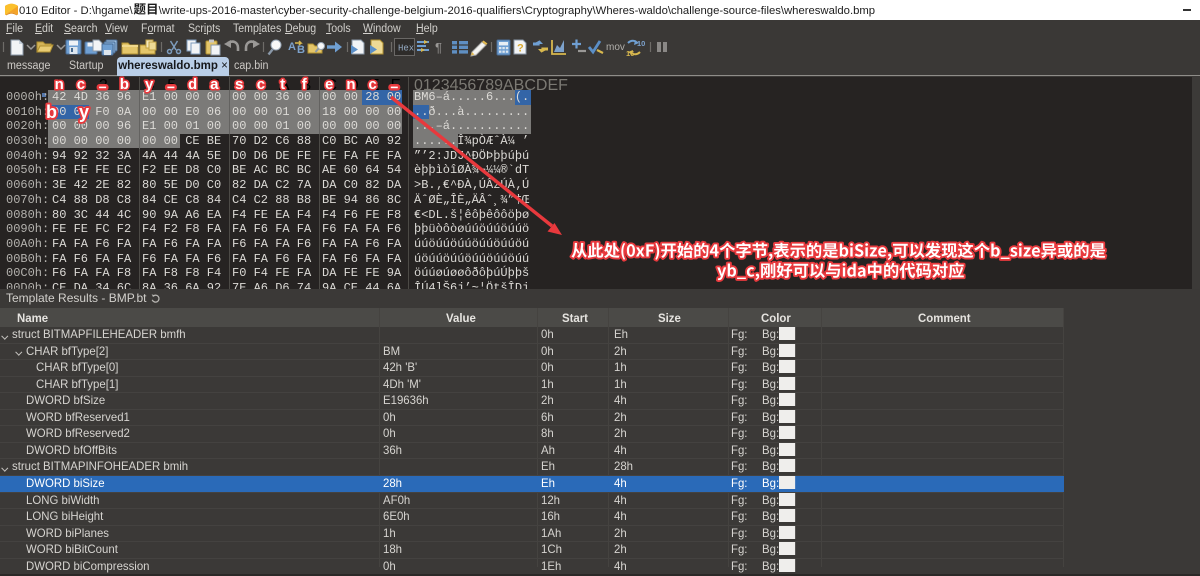  What do you see at coordinates (301, 50) in the screenshot?
I see `svg-text: B` at bounding box center [301, 50].